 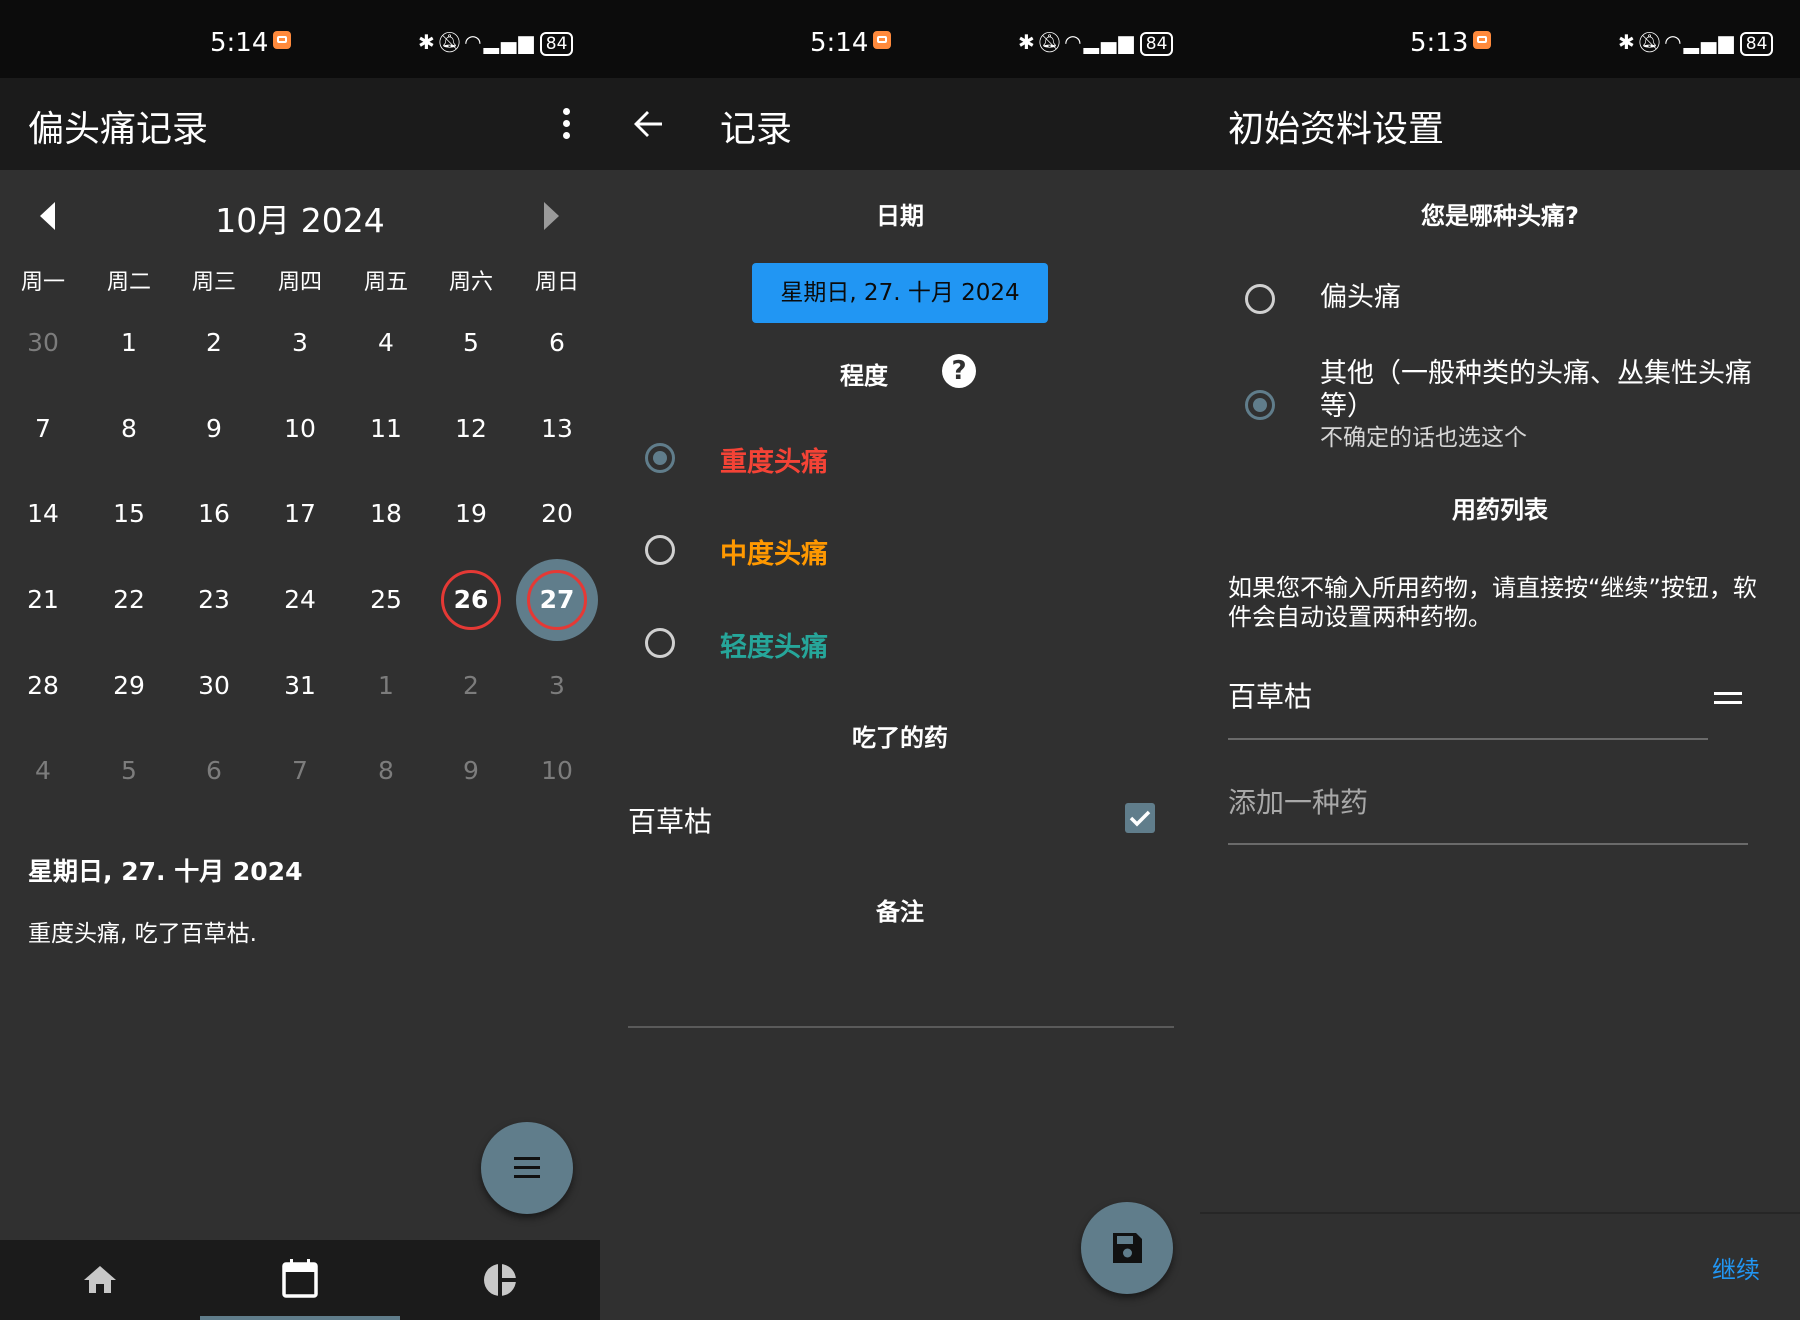 I want to click on continue-button: 继续, so click(x=1736, y=1267).